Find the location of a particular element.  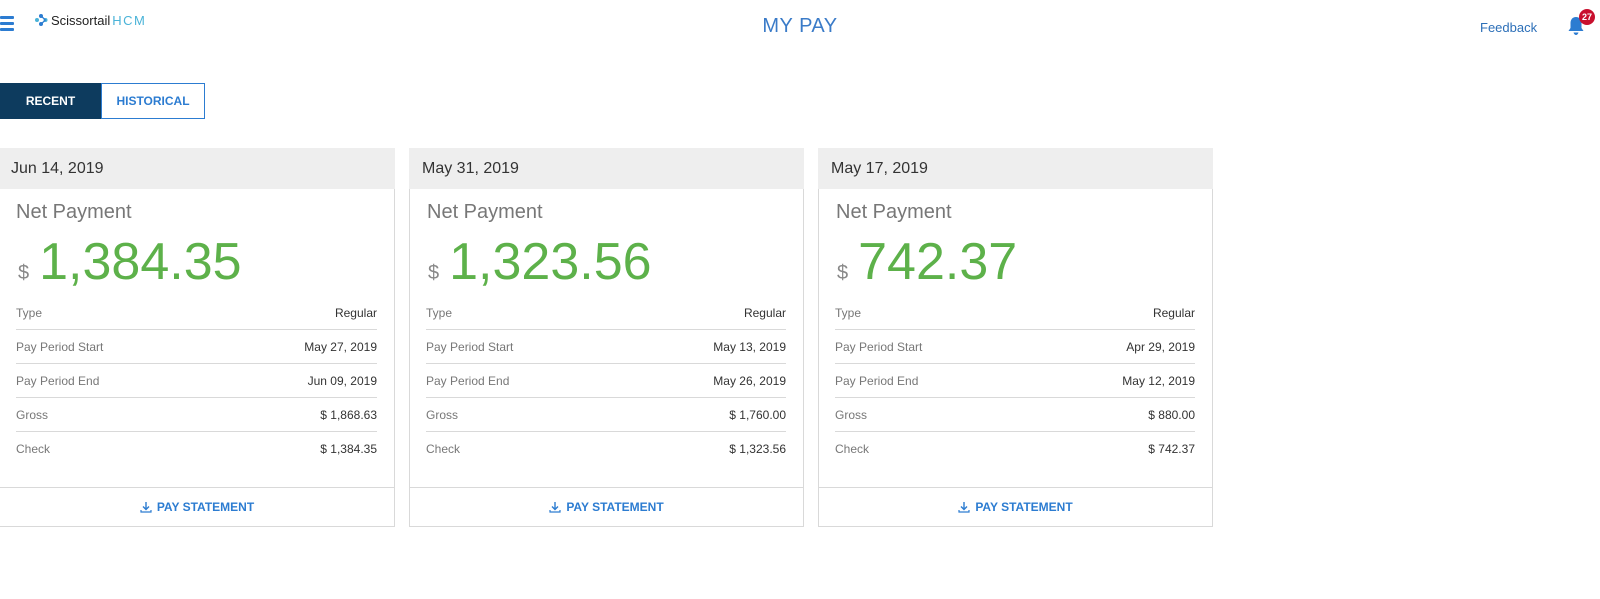

net-amount-value: 1,384.35 is located at coordinates (140, 262).